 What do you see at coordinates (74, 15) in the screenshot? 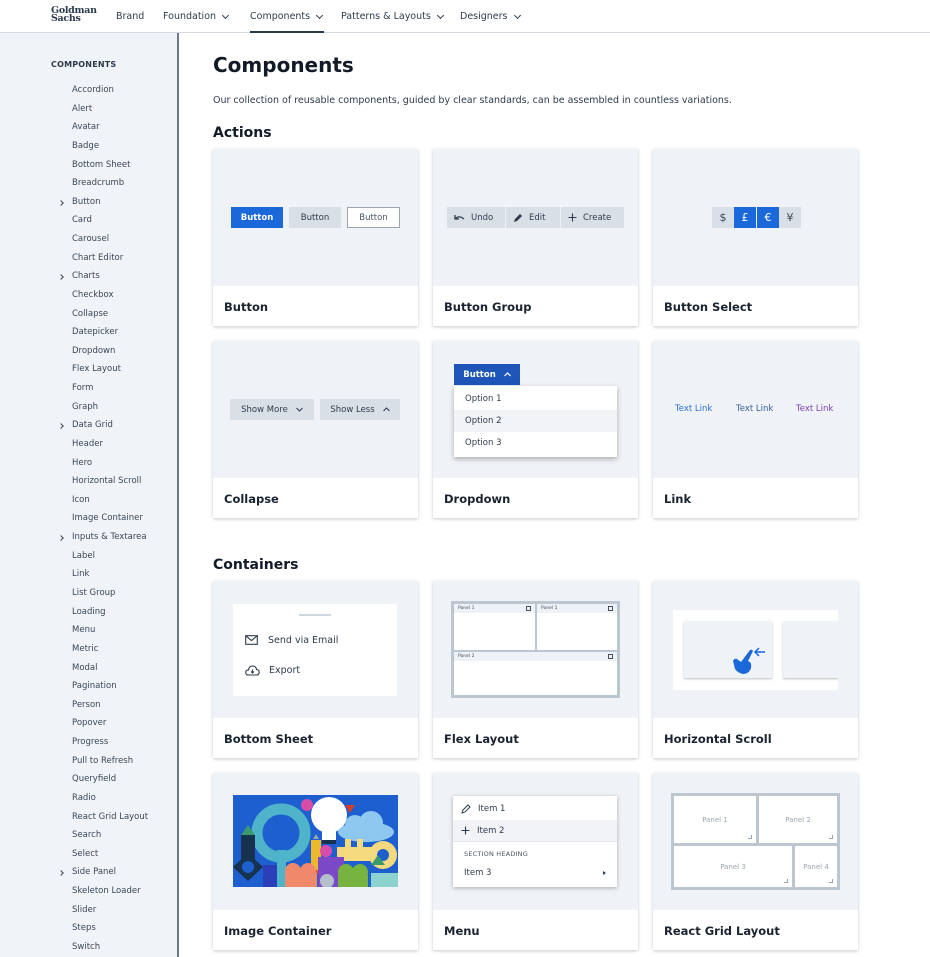
I see `goldman-sachs-logo: Goldman Sachs` at bounding box center [74, 15].